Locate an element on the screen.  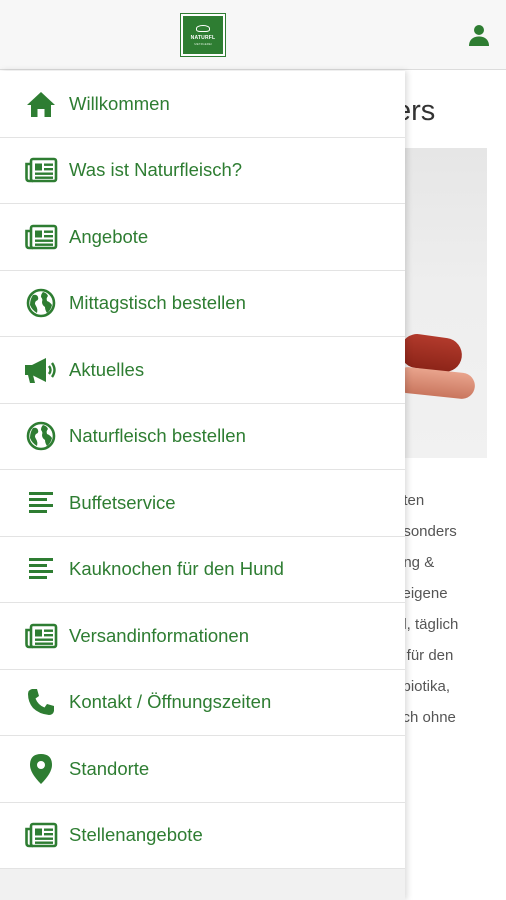
nav-item-label: Kontakt / Öffnungszeiten is located at coordinates (170, 702).